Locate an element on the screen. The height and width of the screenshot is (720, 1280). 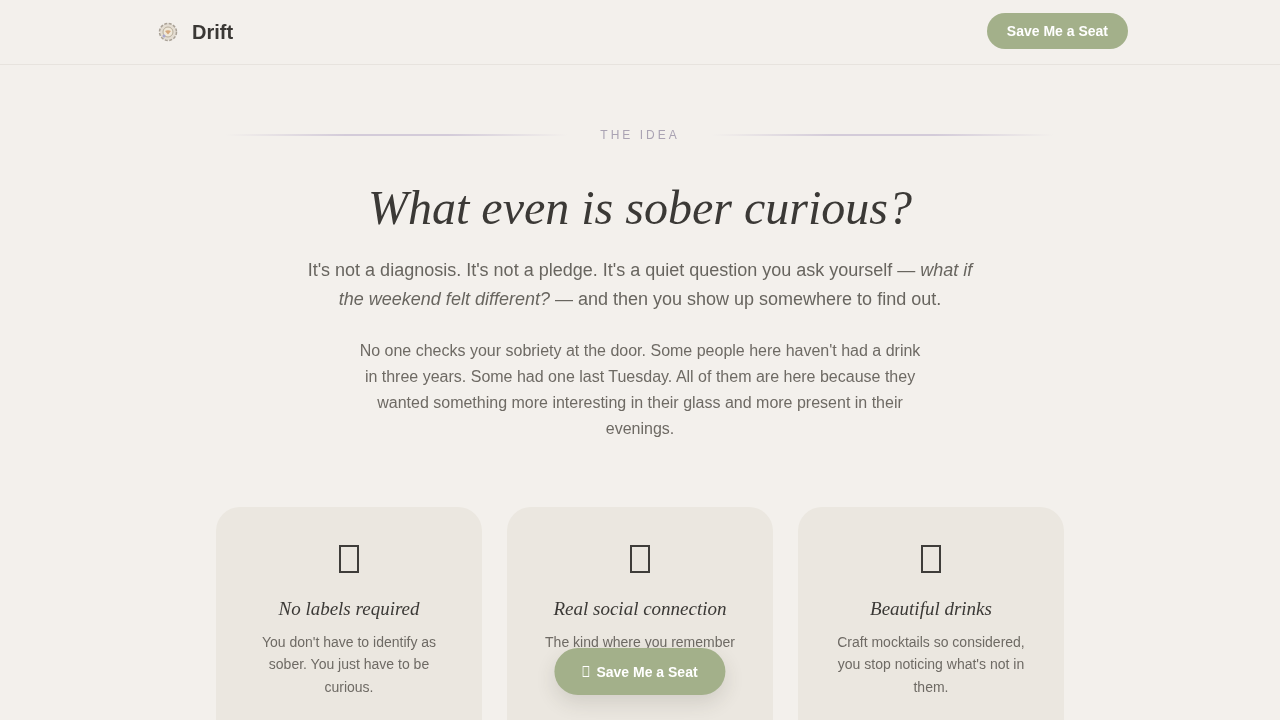
card-text: You don't have to identify as sober. You just have to be curious. is located at coordinates (349, 664).